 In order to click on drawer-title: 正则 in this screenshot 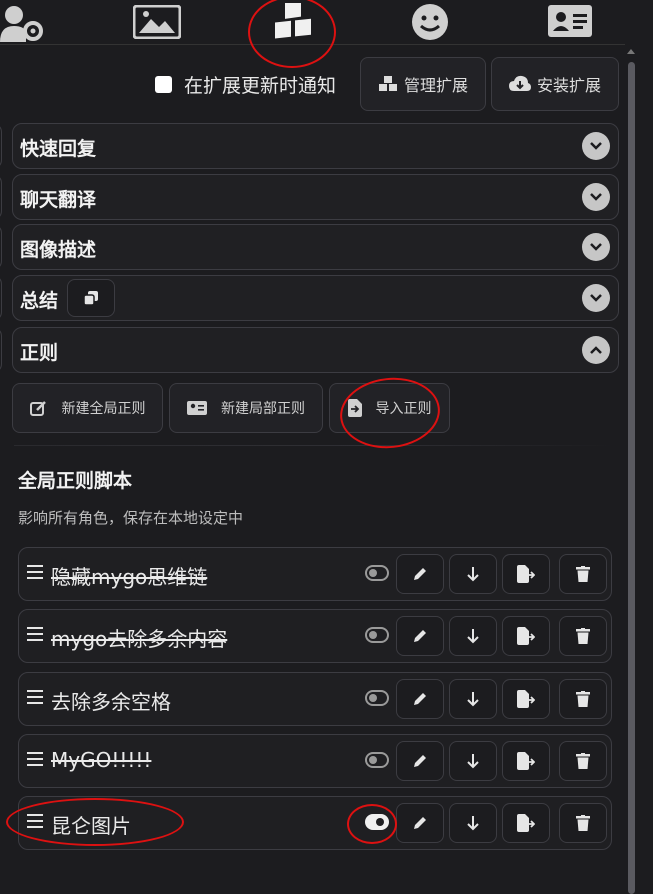, I will do `click(39, 353)`.